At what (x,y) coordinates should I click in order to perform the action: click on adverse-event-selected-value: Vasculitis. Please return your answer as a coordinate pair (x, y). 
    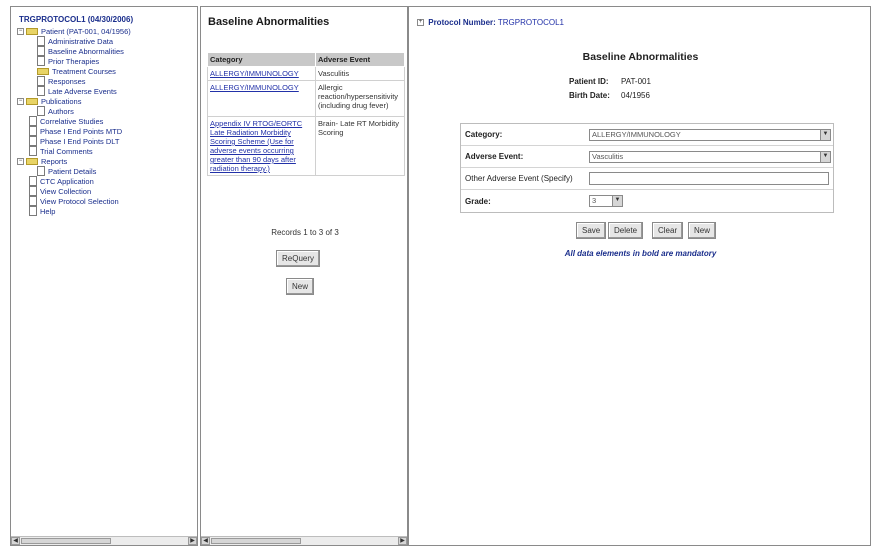
    Looking at the image, I should click on (608, 156).